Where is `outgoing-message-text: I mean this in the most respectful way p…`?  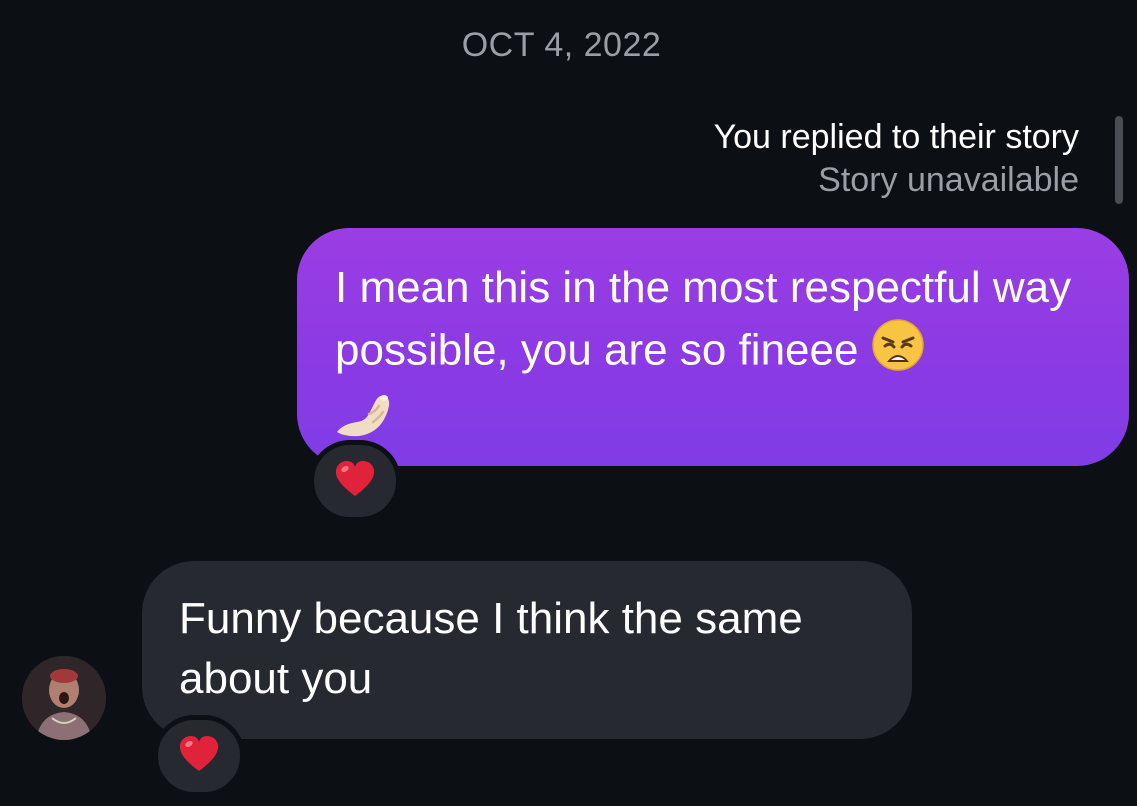
outgoing-message-text: I mean this in the most respectful way p… is located at coordinates (703, 319).